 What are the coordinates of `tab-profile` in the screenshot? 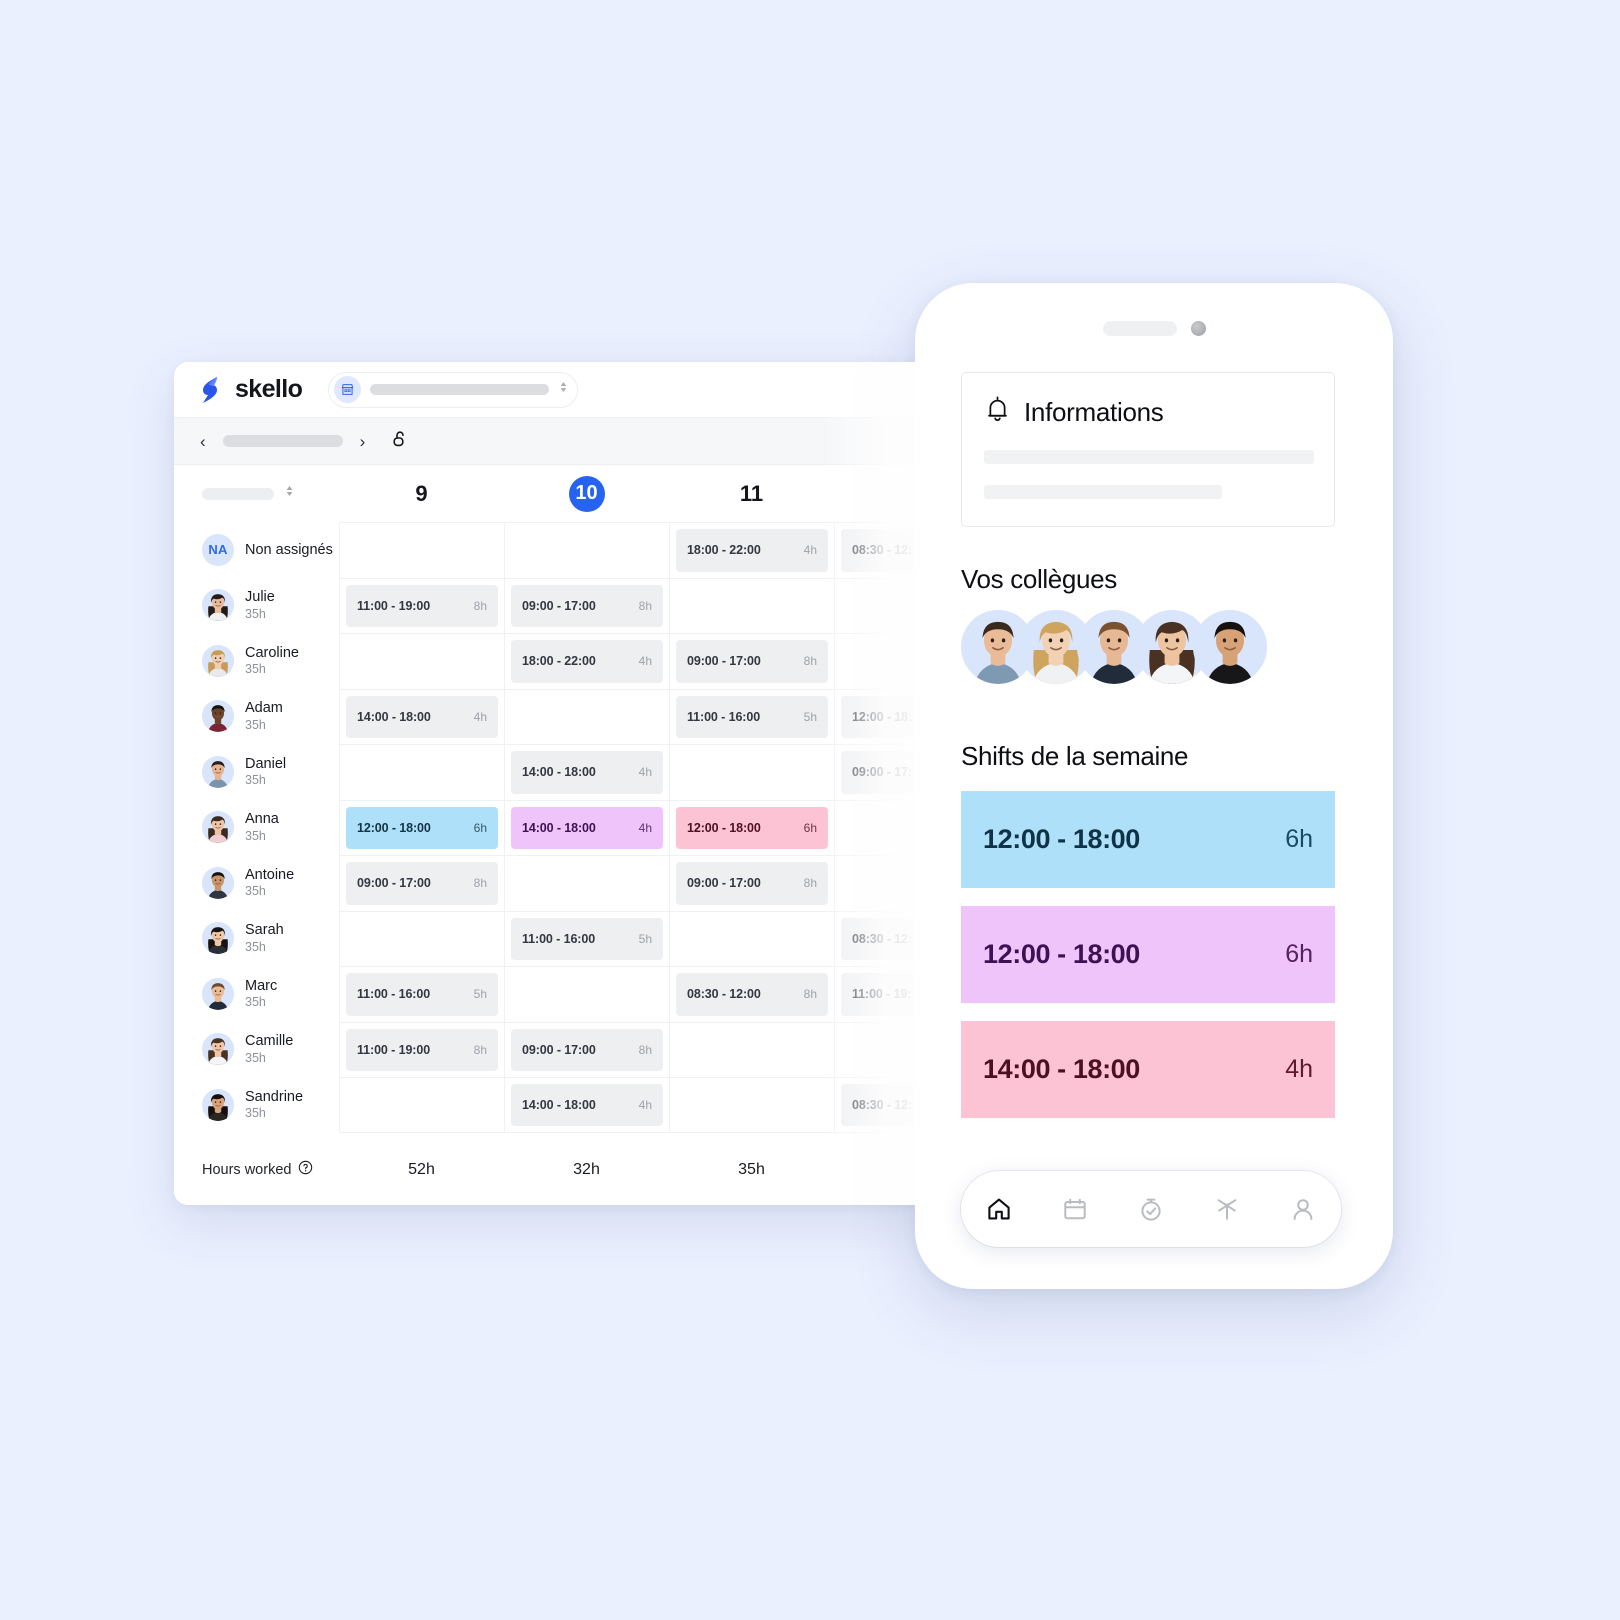 It's located at (1303, 1209).